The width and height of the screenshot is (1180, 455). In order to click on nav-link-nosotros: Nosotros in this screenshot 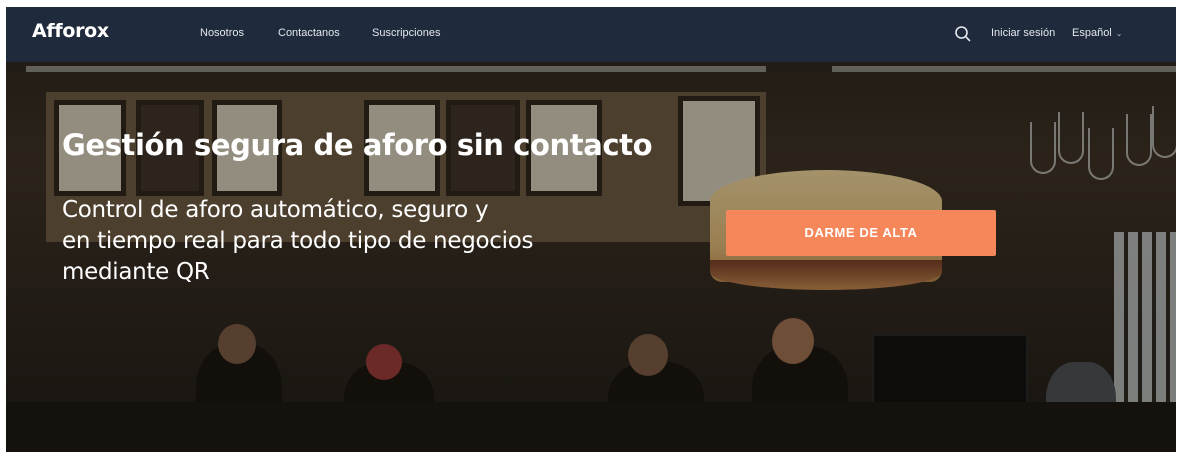, I will do `click(222, 33)`.